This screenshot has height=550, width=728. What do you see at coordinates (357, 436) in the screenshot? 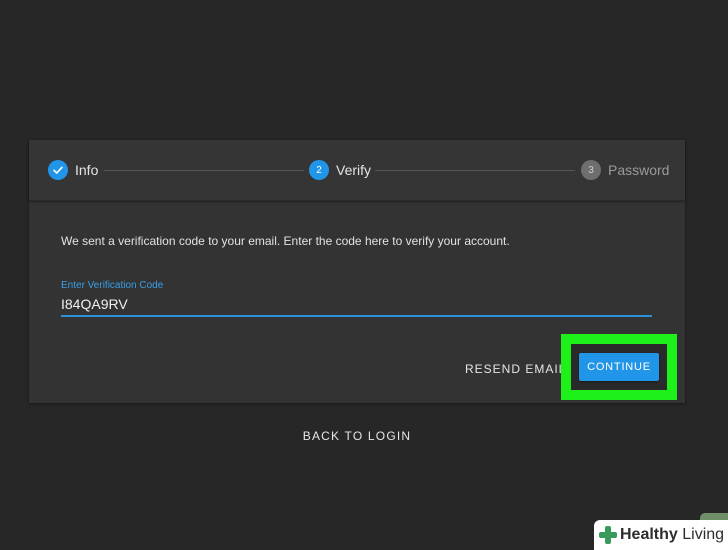
I see `back-to-login-link: BACK TO LOGIN` at bounding box center [357, 436].